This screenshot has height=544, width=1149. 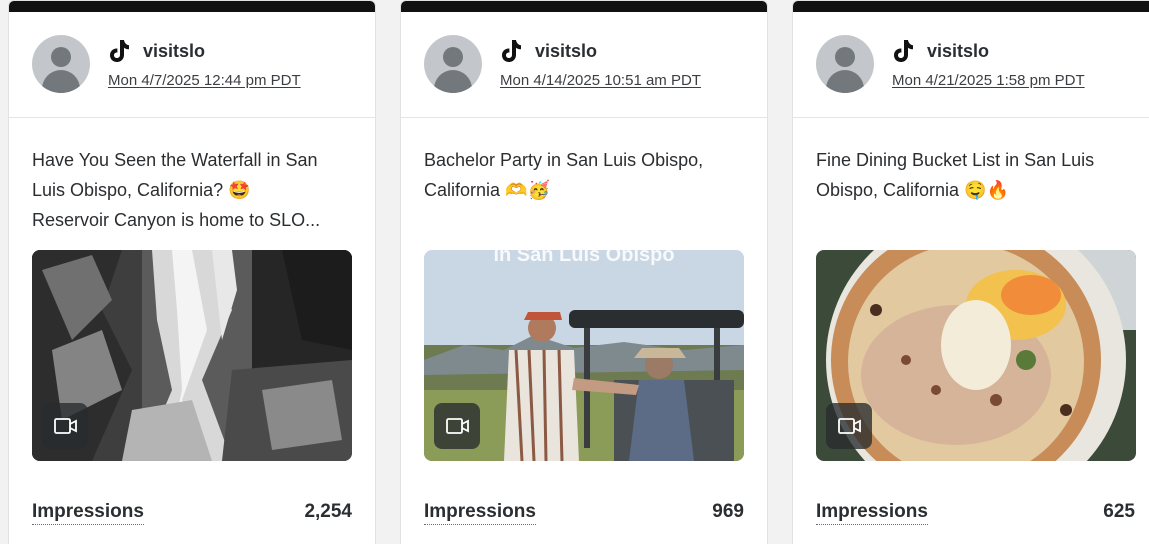 I want to click on post-date-link: Mon 4/21/2025 1:58 pm PDT, so click(x=988, y=80).